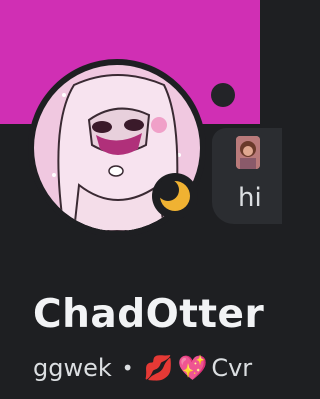  What do you see at coordinates (192, 368) in the screenshot?
I see `sparkling-heart-emoji: 💖` at bounding box center [192, 368].